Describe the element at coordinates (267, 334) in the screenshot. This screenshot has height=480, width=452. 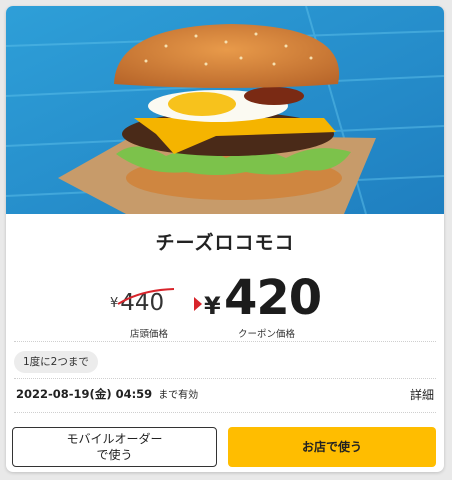
I see `coupon-price-caption: クーポン価格` at that location.